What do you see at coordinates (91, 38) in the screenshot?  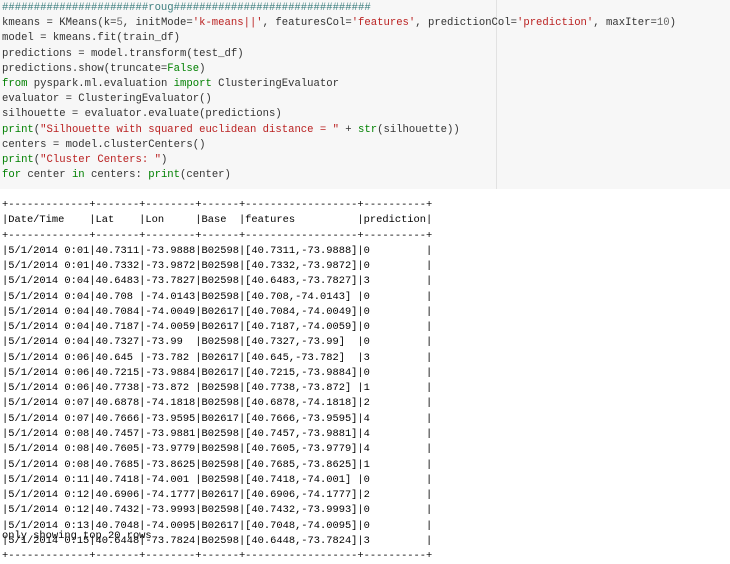 I see `code-line-fit: model = kmeans.fit(train_df)` at bounding box center [91, 38].